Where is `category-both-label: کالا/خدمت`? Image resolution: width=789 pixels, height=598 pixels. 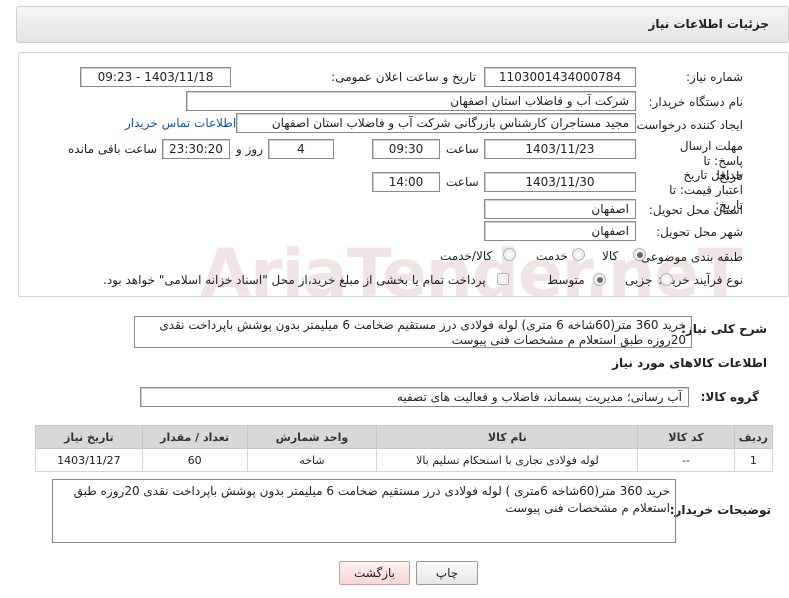 category-both-label: کالا/خدمت is located at coordinates (466, 256).